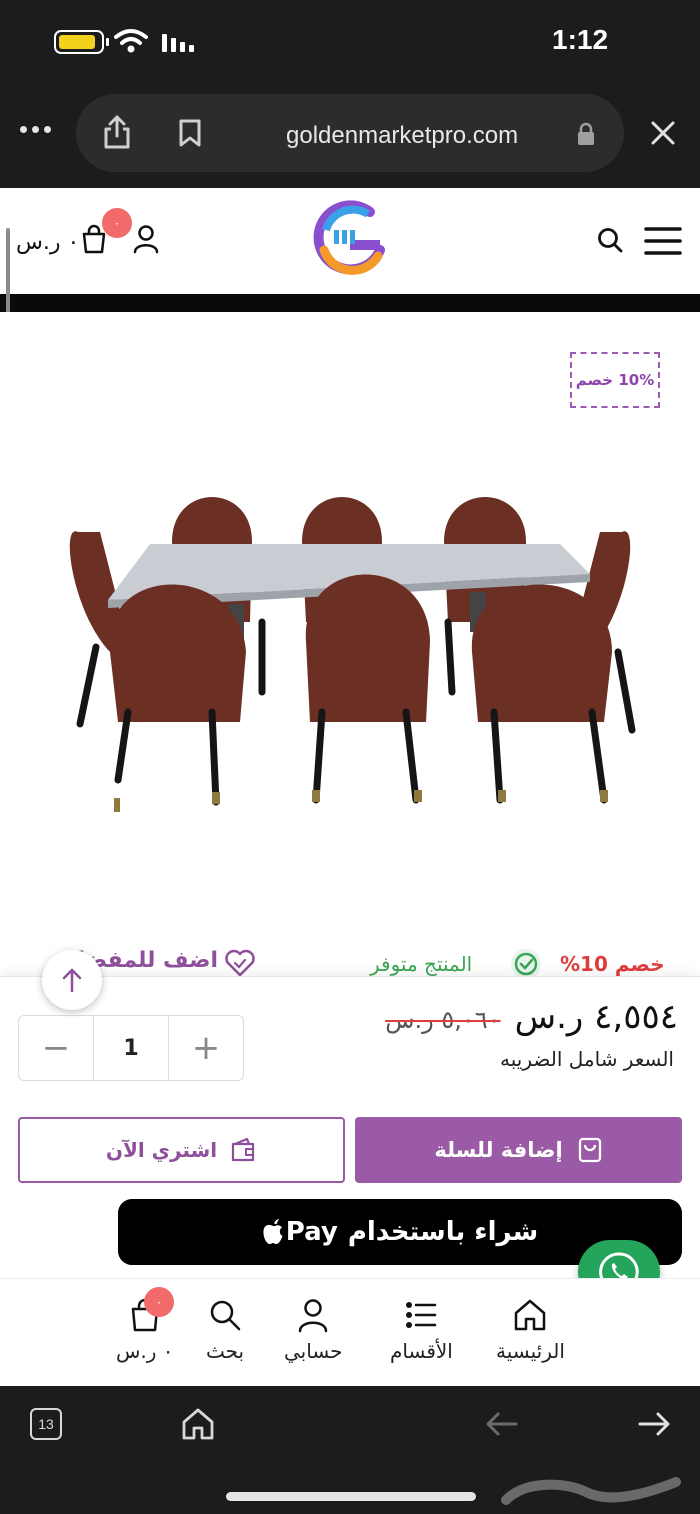 This screenshot has width=700, height=1514. Describe the element at coordinates (421, 1330) in the screenshot. I see `nav-categories: الأقسام` at that location.